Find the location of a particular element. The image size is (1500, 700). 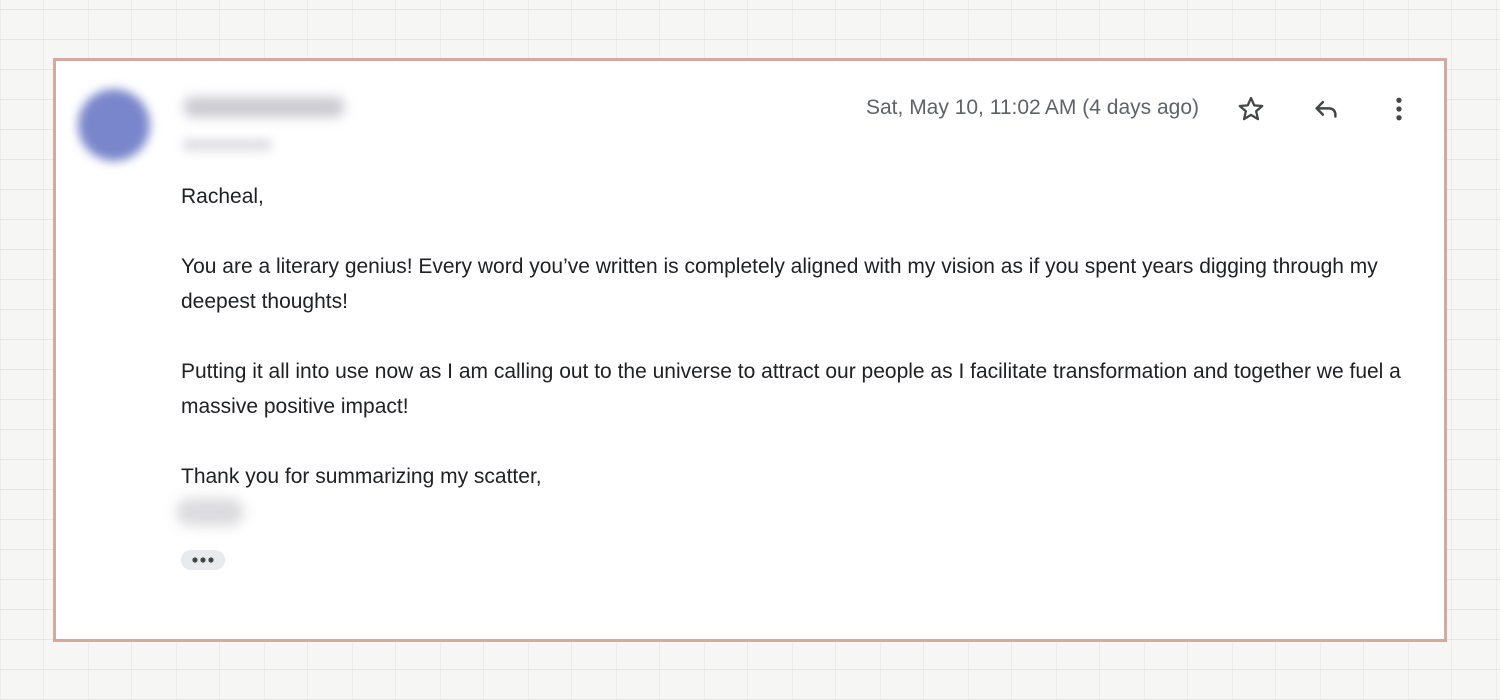

email-timestamp: Sat, May 10, 11:02 AM (4 days ago) is located at coordinates (1032, 107).